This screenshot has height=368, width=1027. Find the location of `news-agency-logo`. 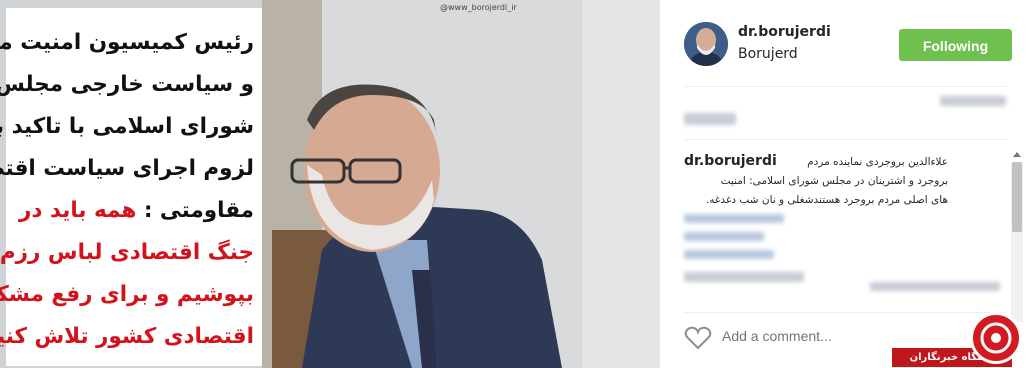

news-agency-logo is located at coordinates (996, 338).